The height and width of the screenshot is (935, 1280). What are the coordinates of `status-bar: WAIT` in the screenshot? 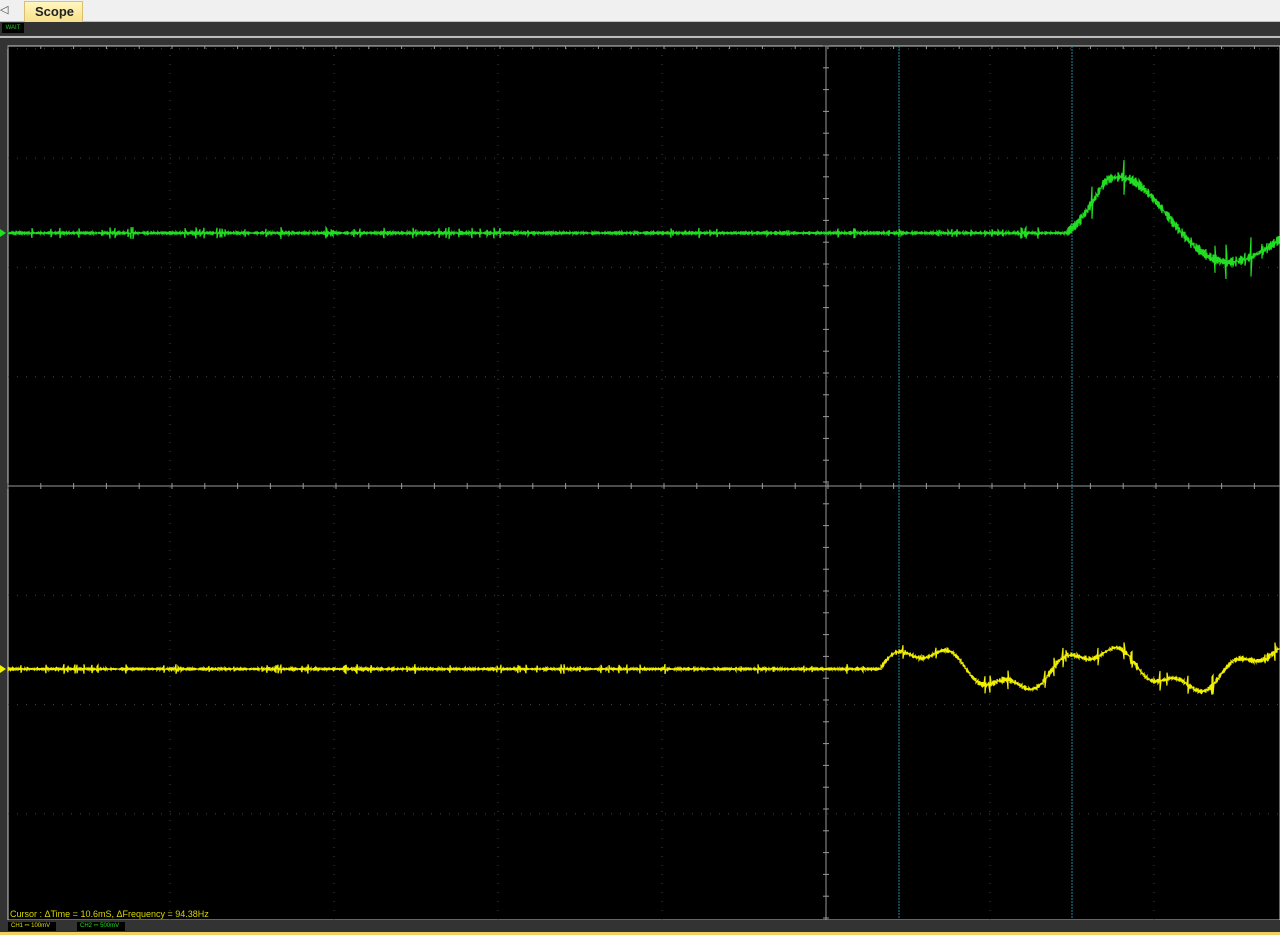 It's located at (640, 28).